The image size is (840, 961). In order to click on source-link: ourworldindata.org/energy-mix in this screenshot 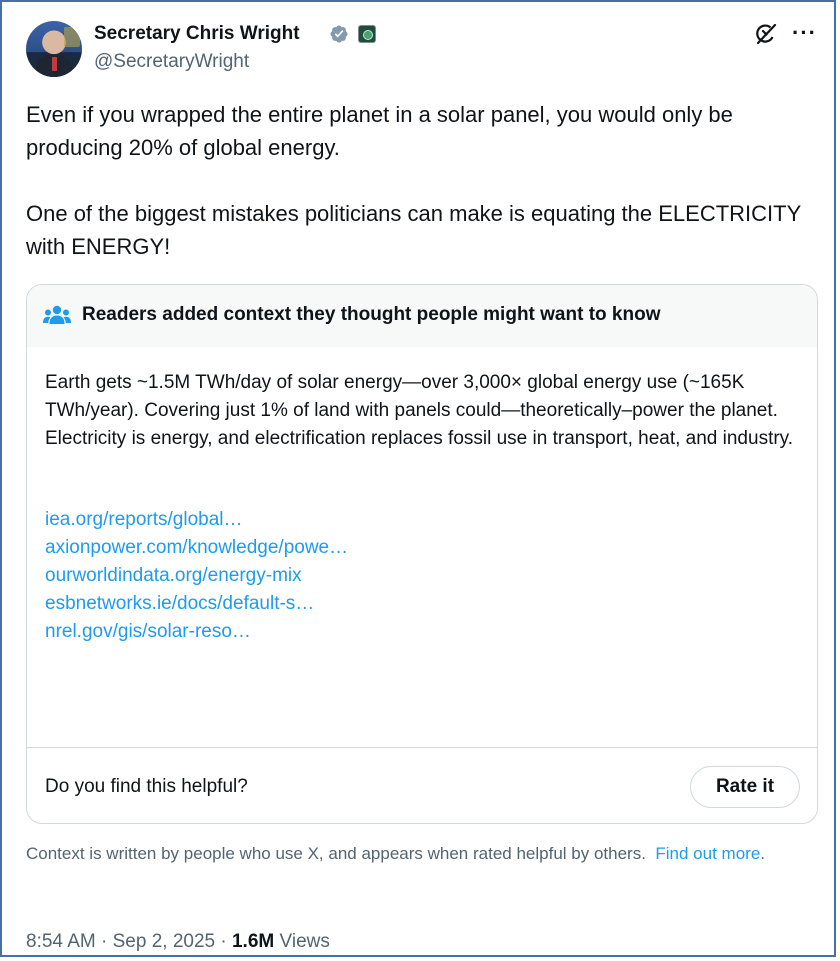, I will do `click(196, 576)`.